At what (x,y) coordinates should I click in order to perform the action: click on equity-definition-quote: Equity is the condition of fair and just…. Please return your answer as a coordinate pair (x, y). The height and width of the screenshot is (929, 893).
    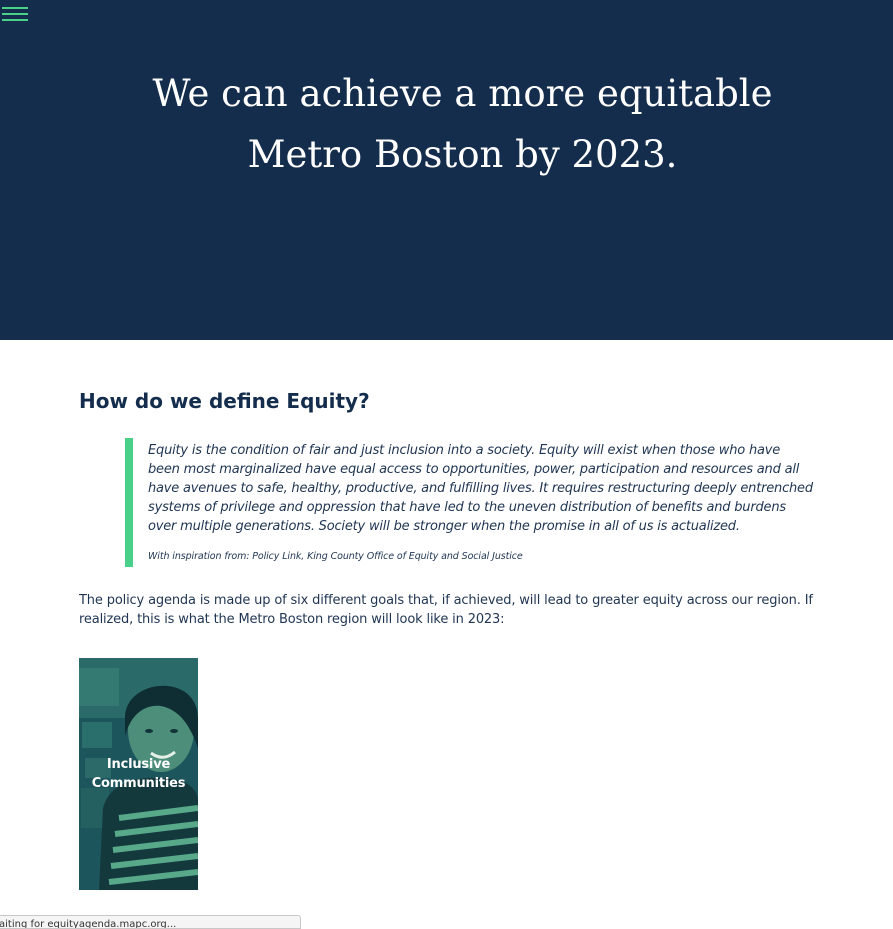
    Looking at the image, I should click on (470, 502).